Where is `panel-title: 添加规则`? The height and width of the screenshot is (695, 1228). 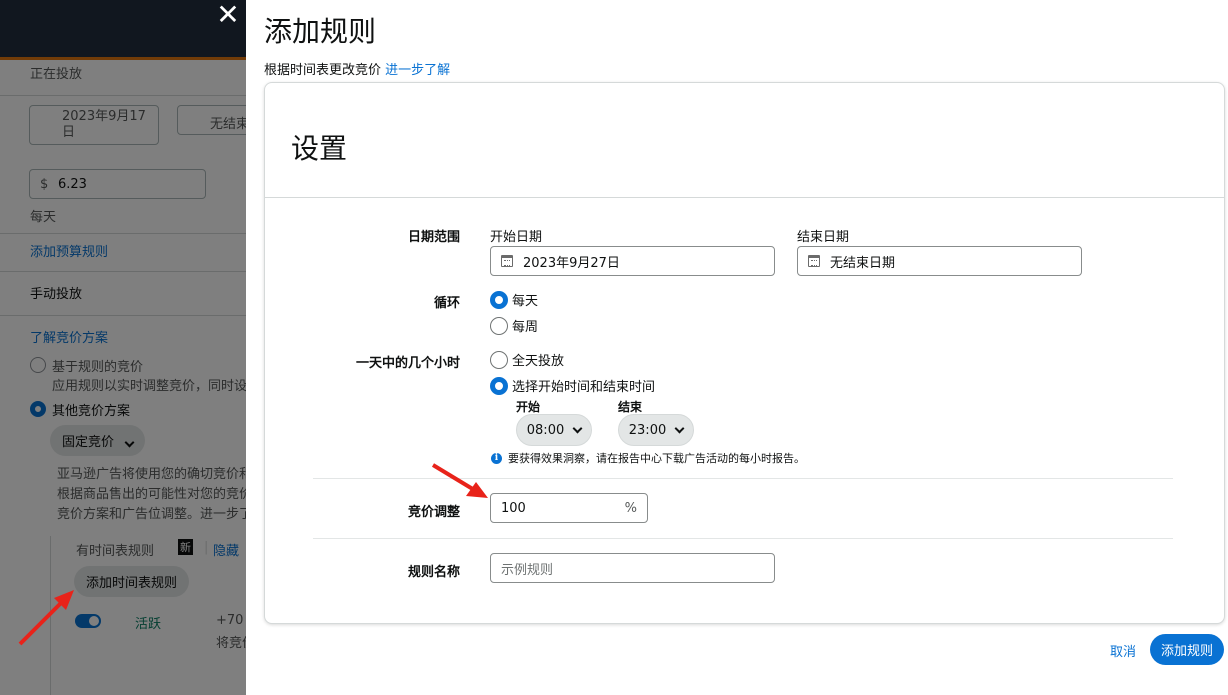 panel-title: 添加规则 is located at coordinates (320, 31).